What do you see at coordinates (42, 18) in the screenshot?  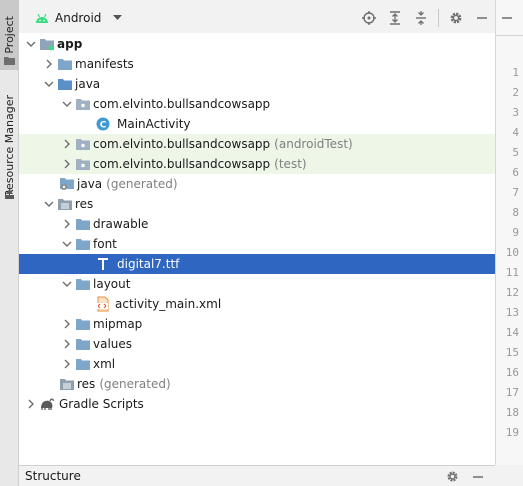 I see `android-icon` at bounding box center [42, 18].